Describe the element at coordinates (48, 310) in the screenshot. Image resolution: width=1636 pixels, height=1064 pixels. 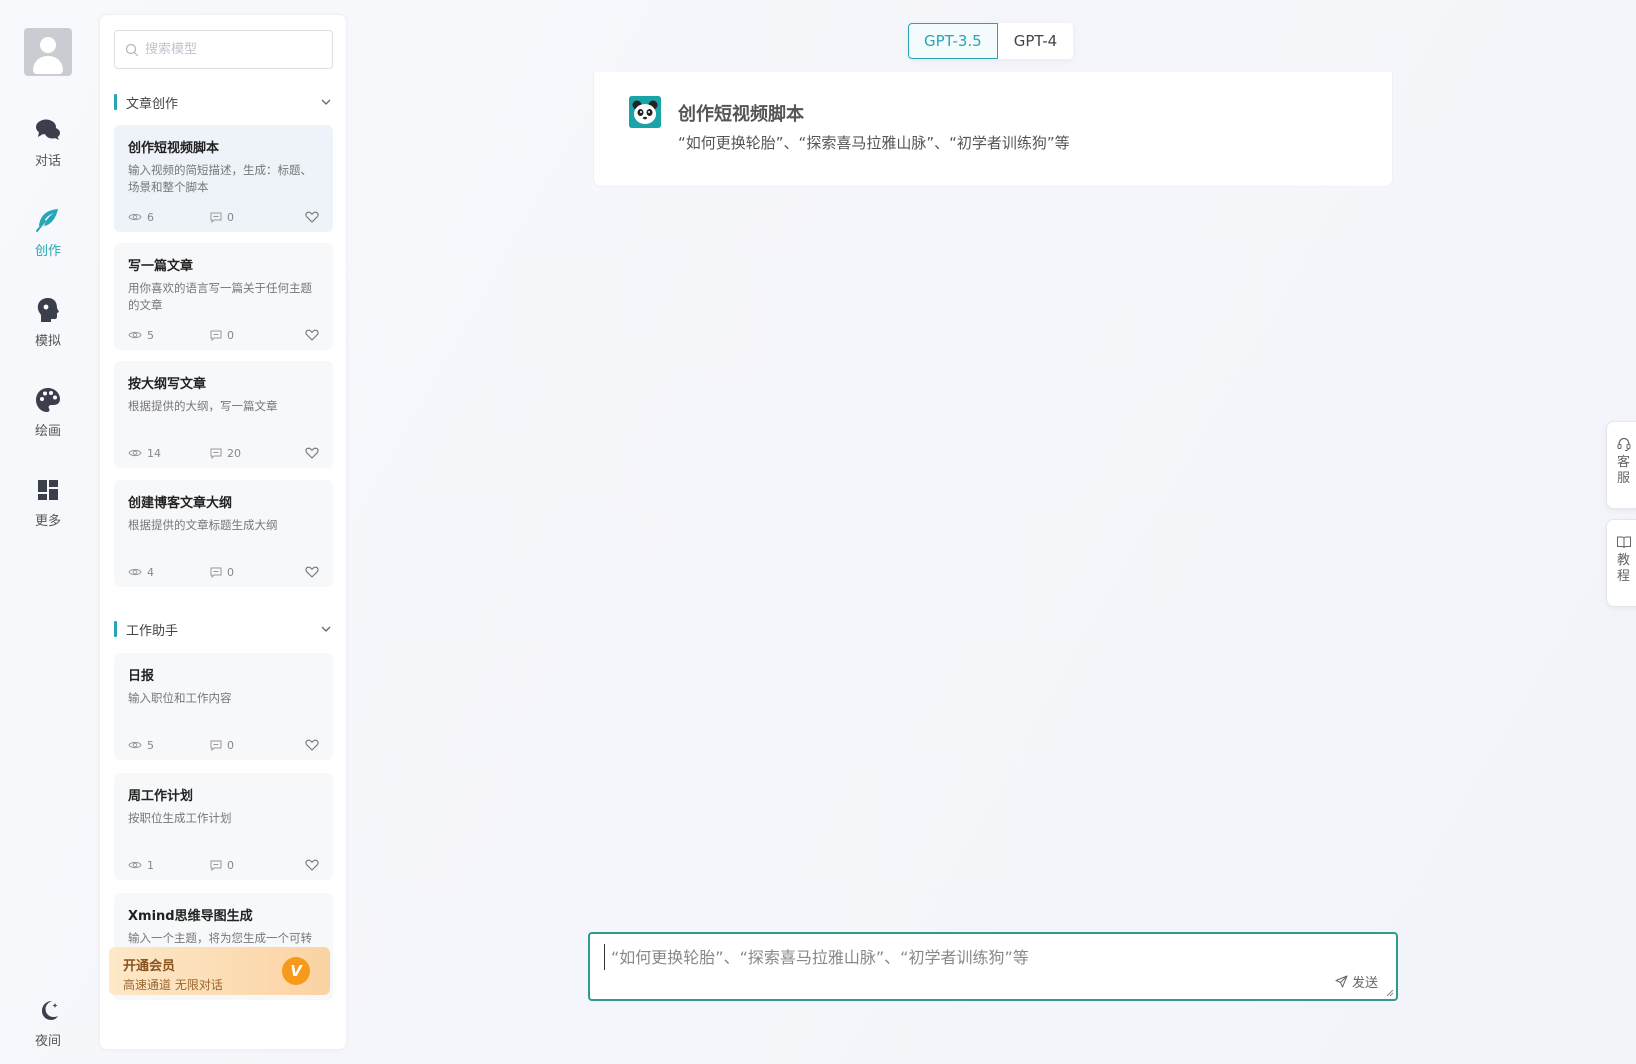
I see `head-icon` at that location.